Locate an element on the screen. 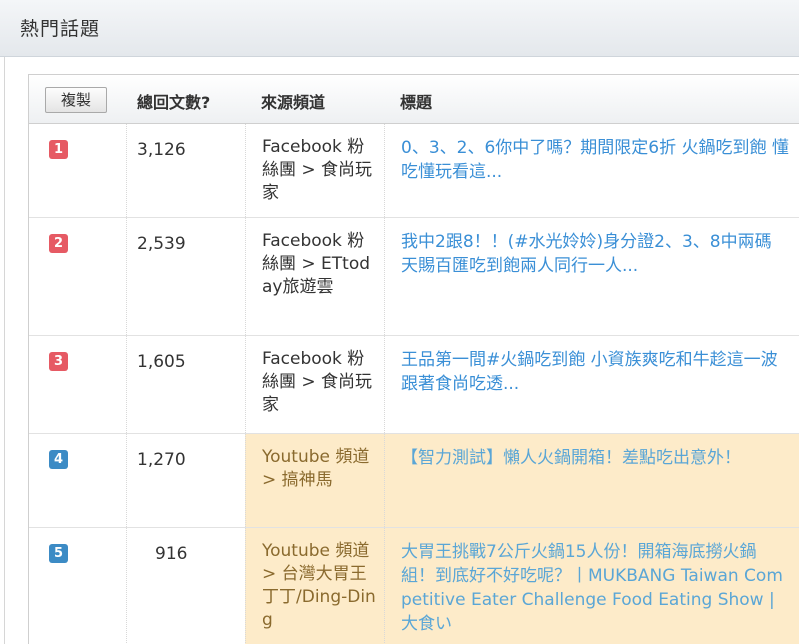  count-cell: 3,126 is located at coordinates (185, 170).